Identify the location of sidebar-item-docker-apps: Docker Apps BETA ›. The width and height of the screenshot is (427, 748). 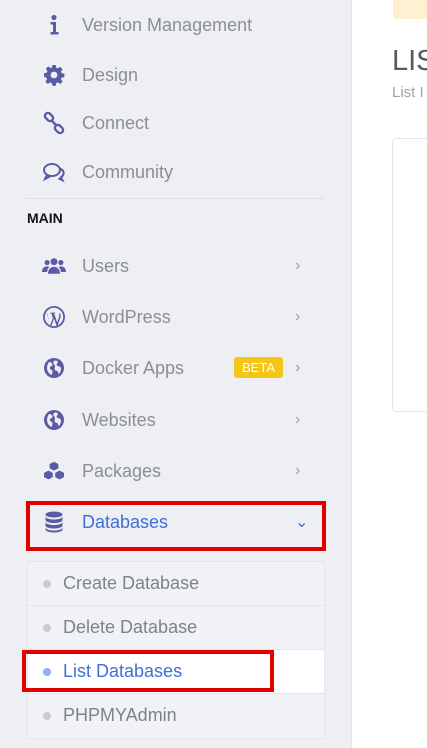
(175, 368).